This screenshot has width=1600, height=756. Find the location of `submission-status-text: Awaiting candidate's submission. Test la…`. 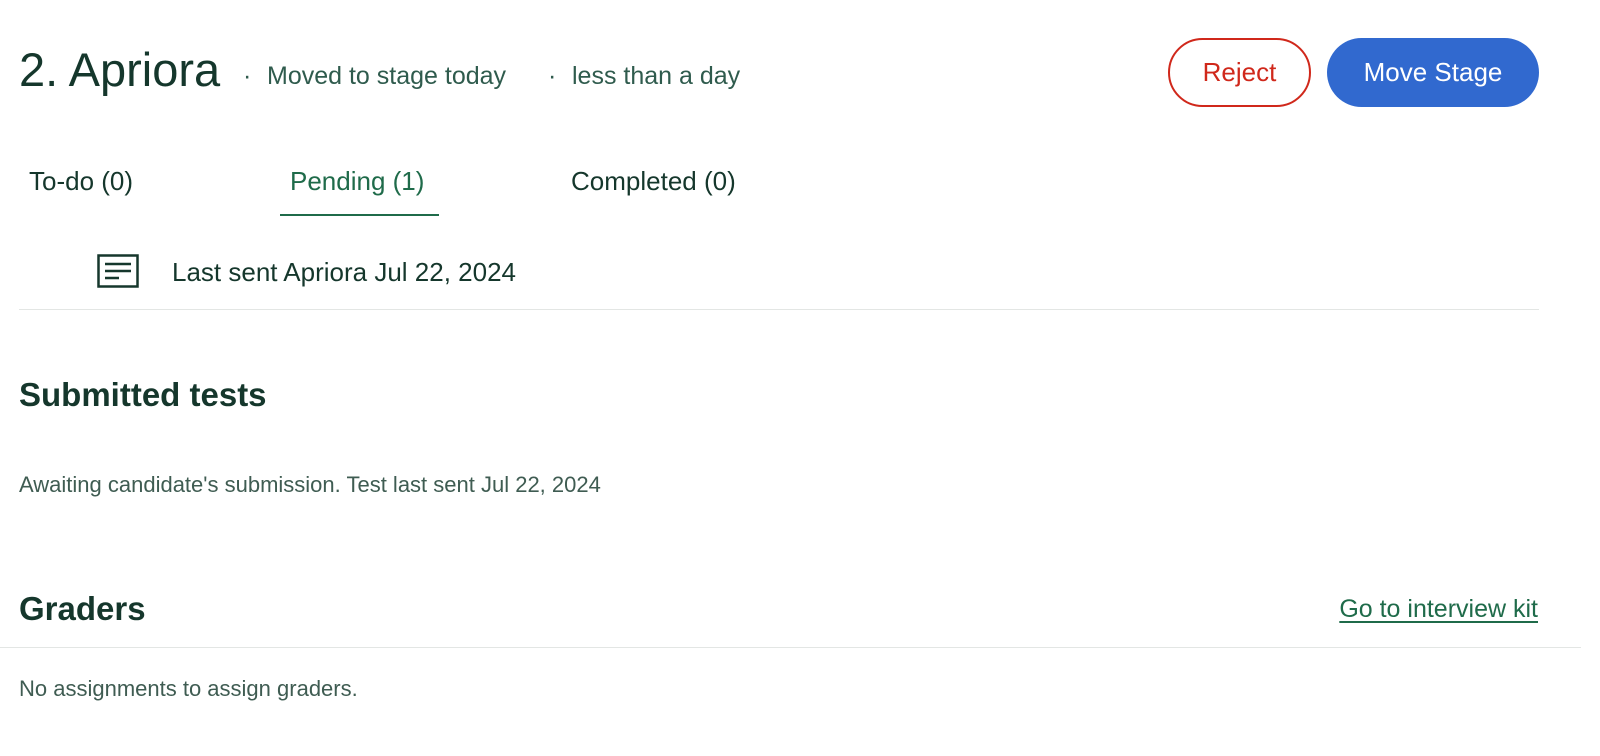

submission-status-text: Awaiting candidate's submission. Test la… is located at coordinates (310, 484).